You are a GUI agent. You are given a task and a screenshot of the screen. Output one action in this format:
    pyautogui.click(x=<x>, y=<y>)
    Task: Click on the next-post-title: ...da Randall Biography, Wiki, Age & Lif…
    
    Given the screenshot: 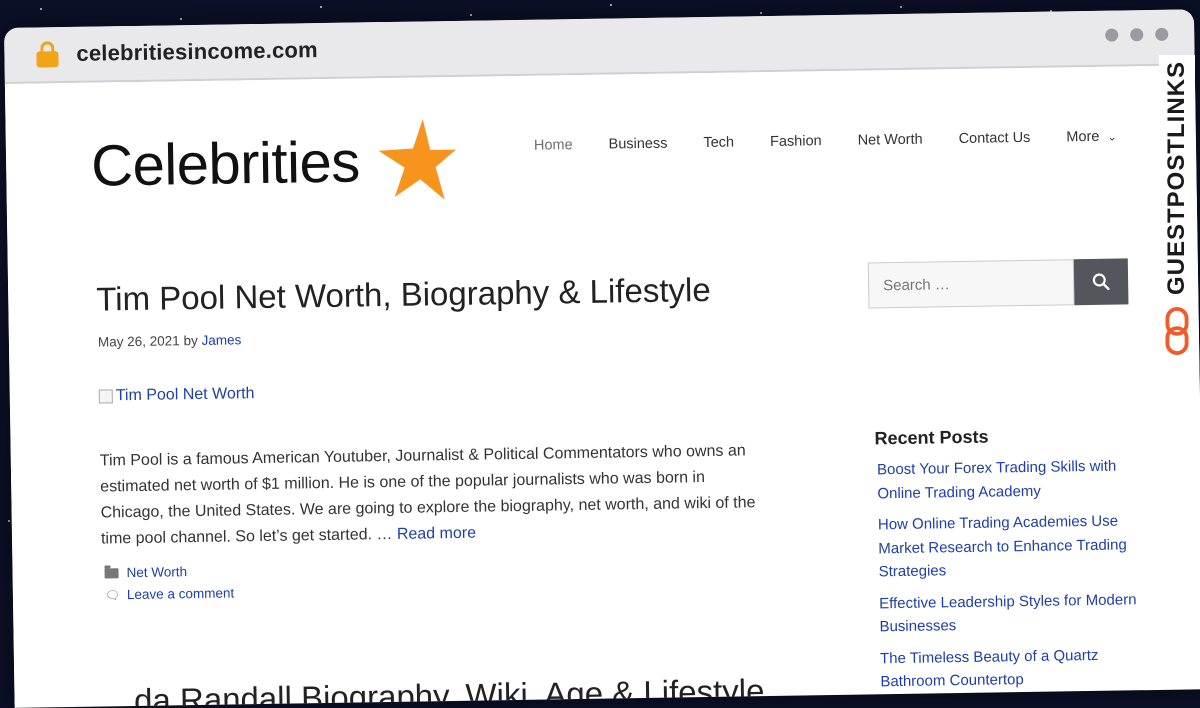 What is the action you would take?
    pyautogui.click(x=435, y=690)
    